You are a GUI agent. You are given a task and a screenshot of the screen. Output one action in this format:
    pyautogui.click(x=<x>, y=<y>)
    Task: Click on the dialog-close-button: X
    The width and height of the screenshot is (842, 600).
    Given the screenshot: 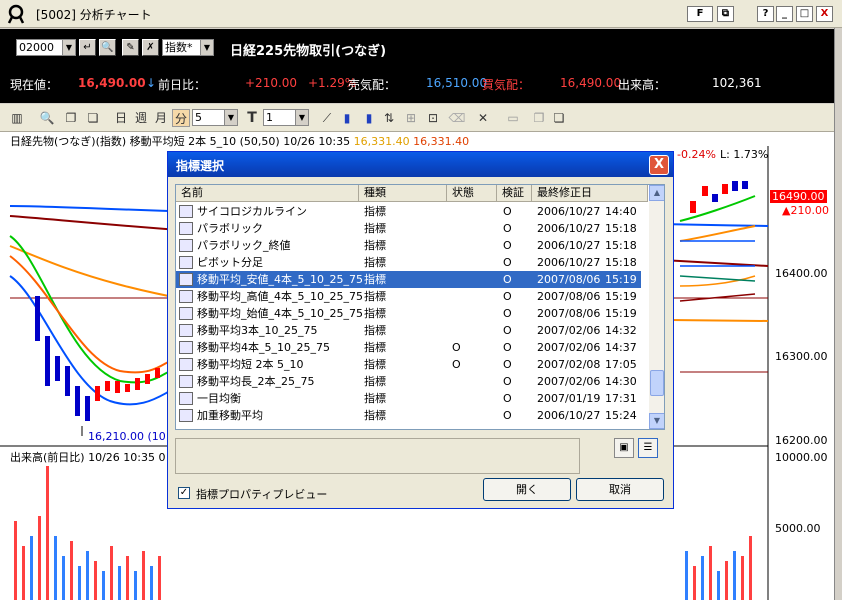 What is the action you would take?
    pyautogui.click(x=659, y=165)
    